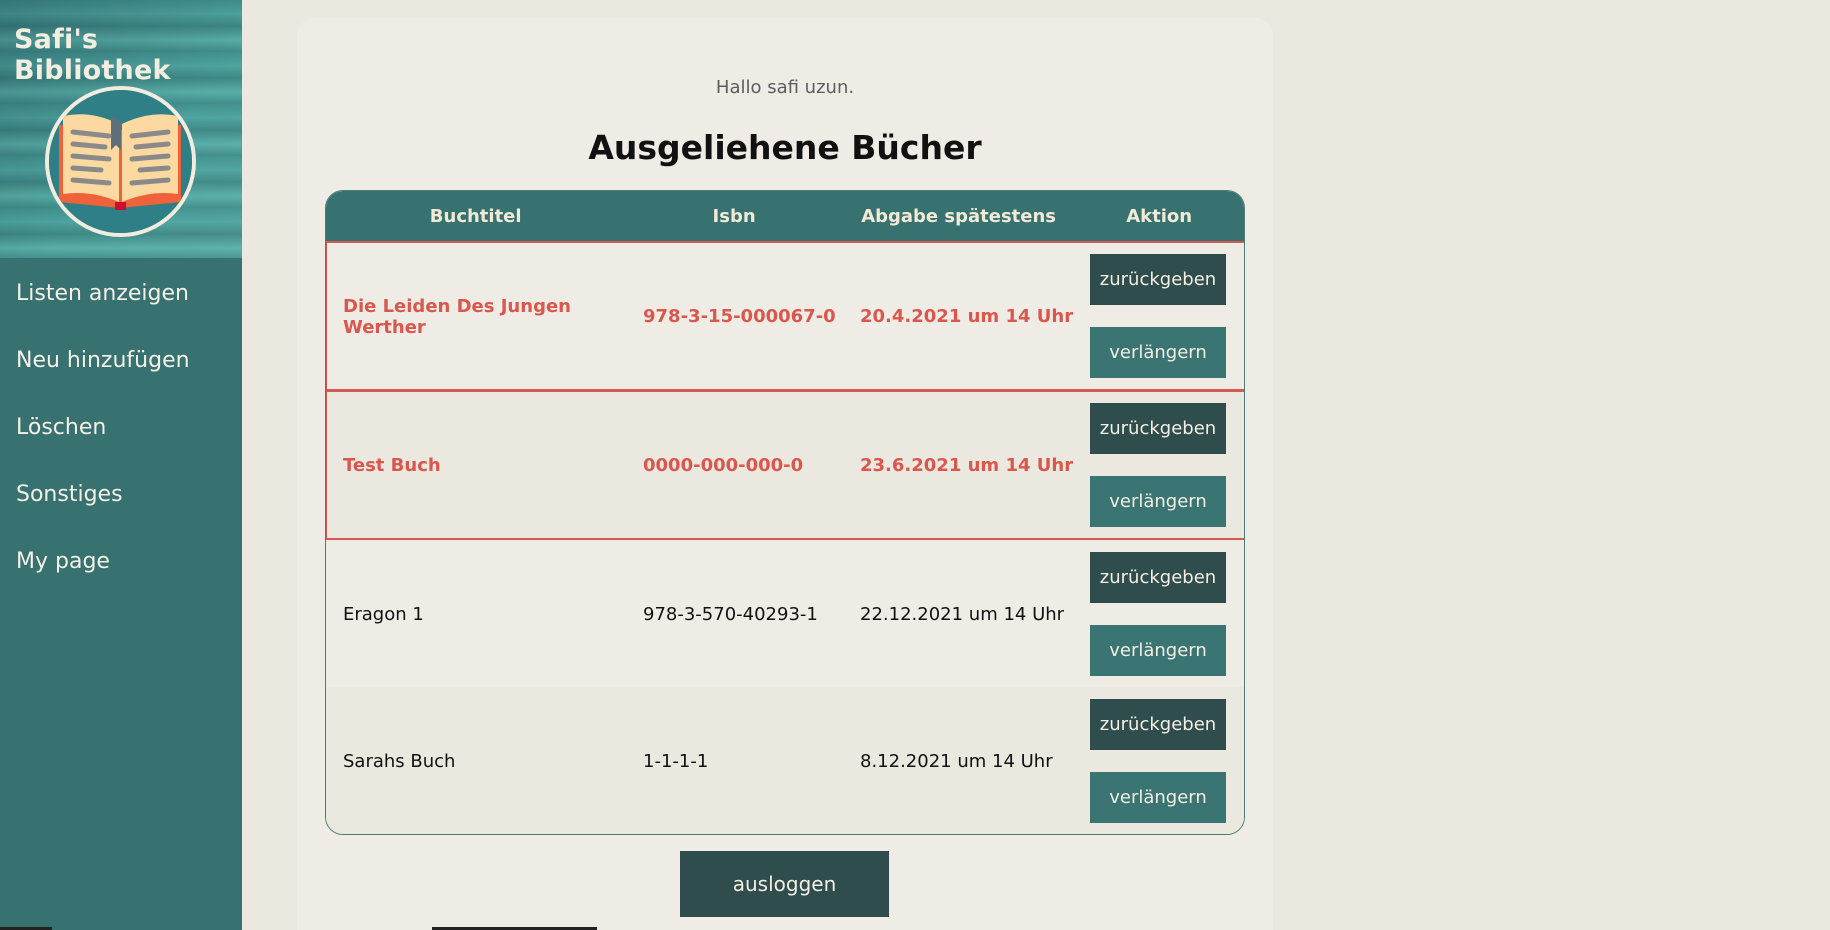  What do you see at coordinates (1159, 216) in the screenshot?
I see `header-aktion: Aktion` at bounding box center [1159, 216].